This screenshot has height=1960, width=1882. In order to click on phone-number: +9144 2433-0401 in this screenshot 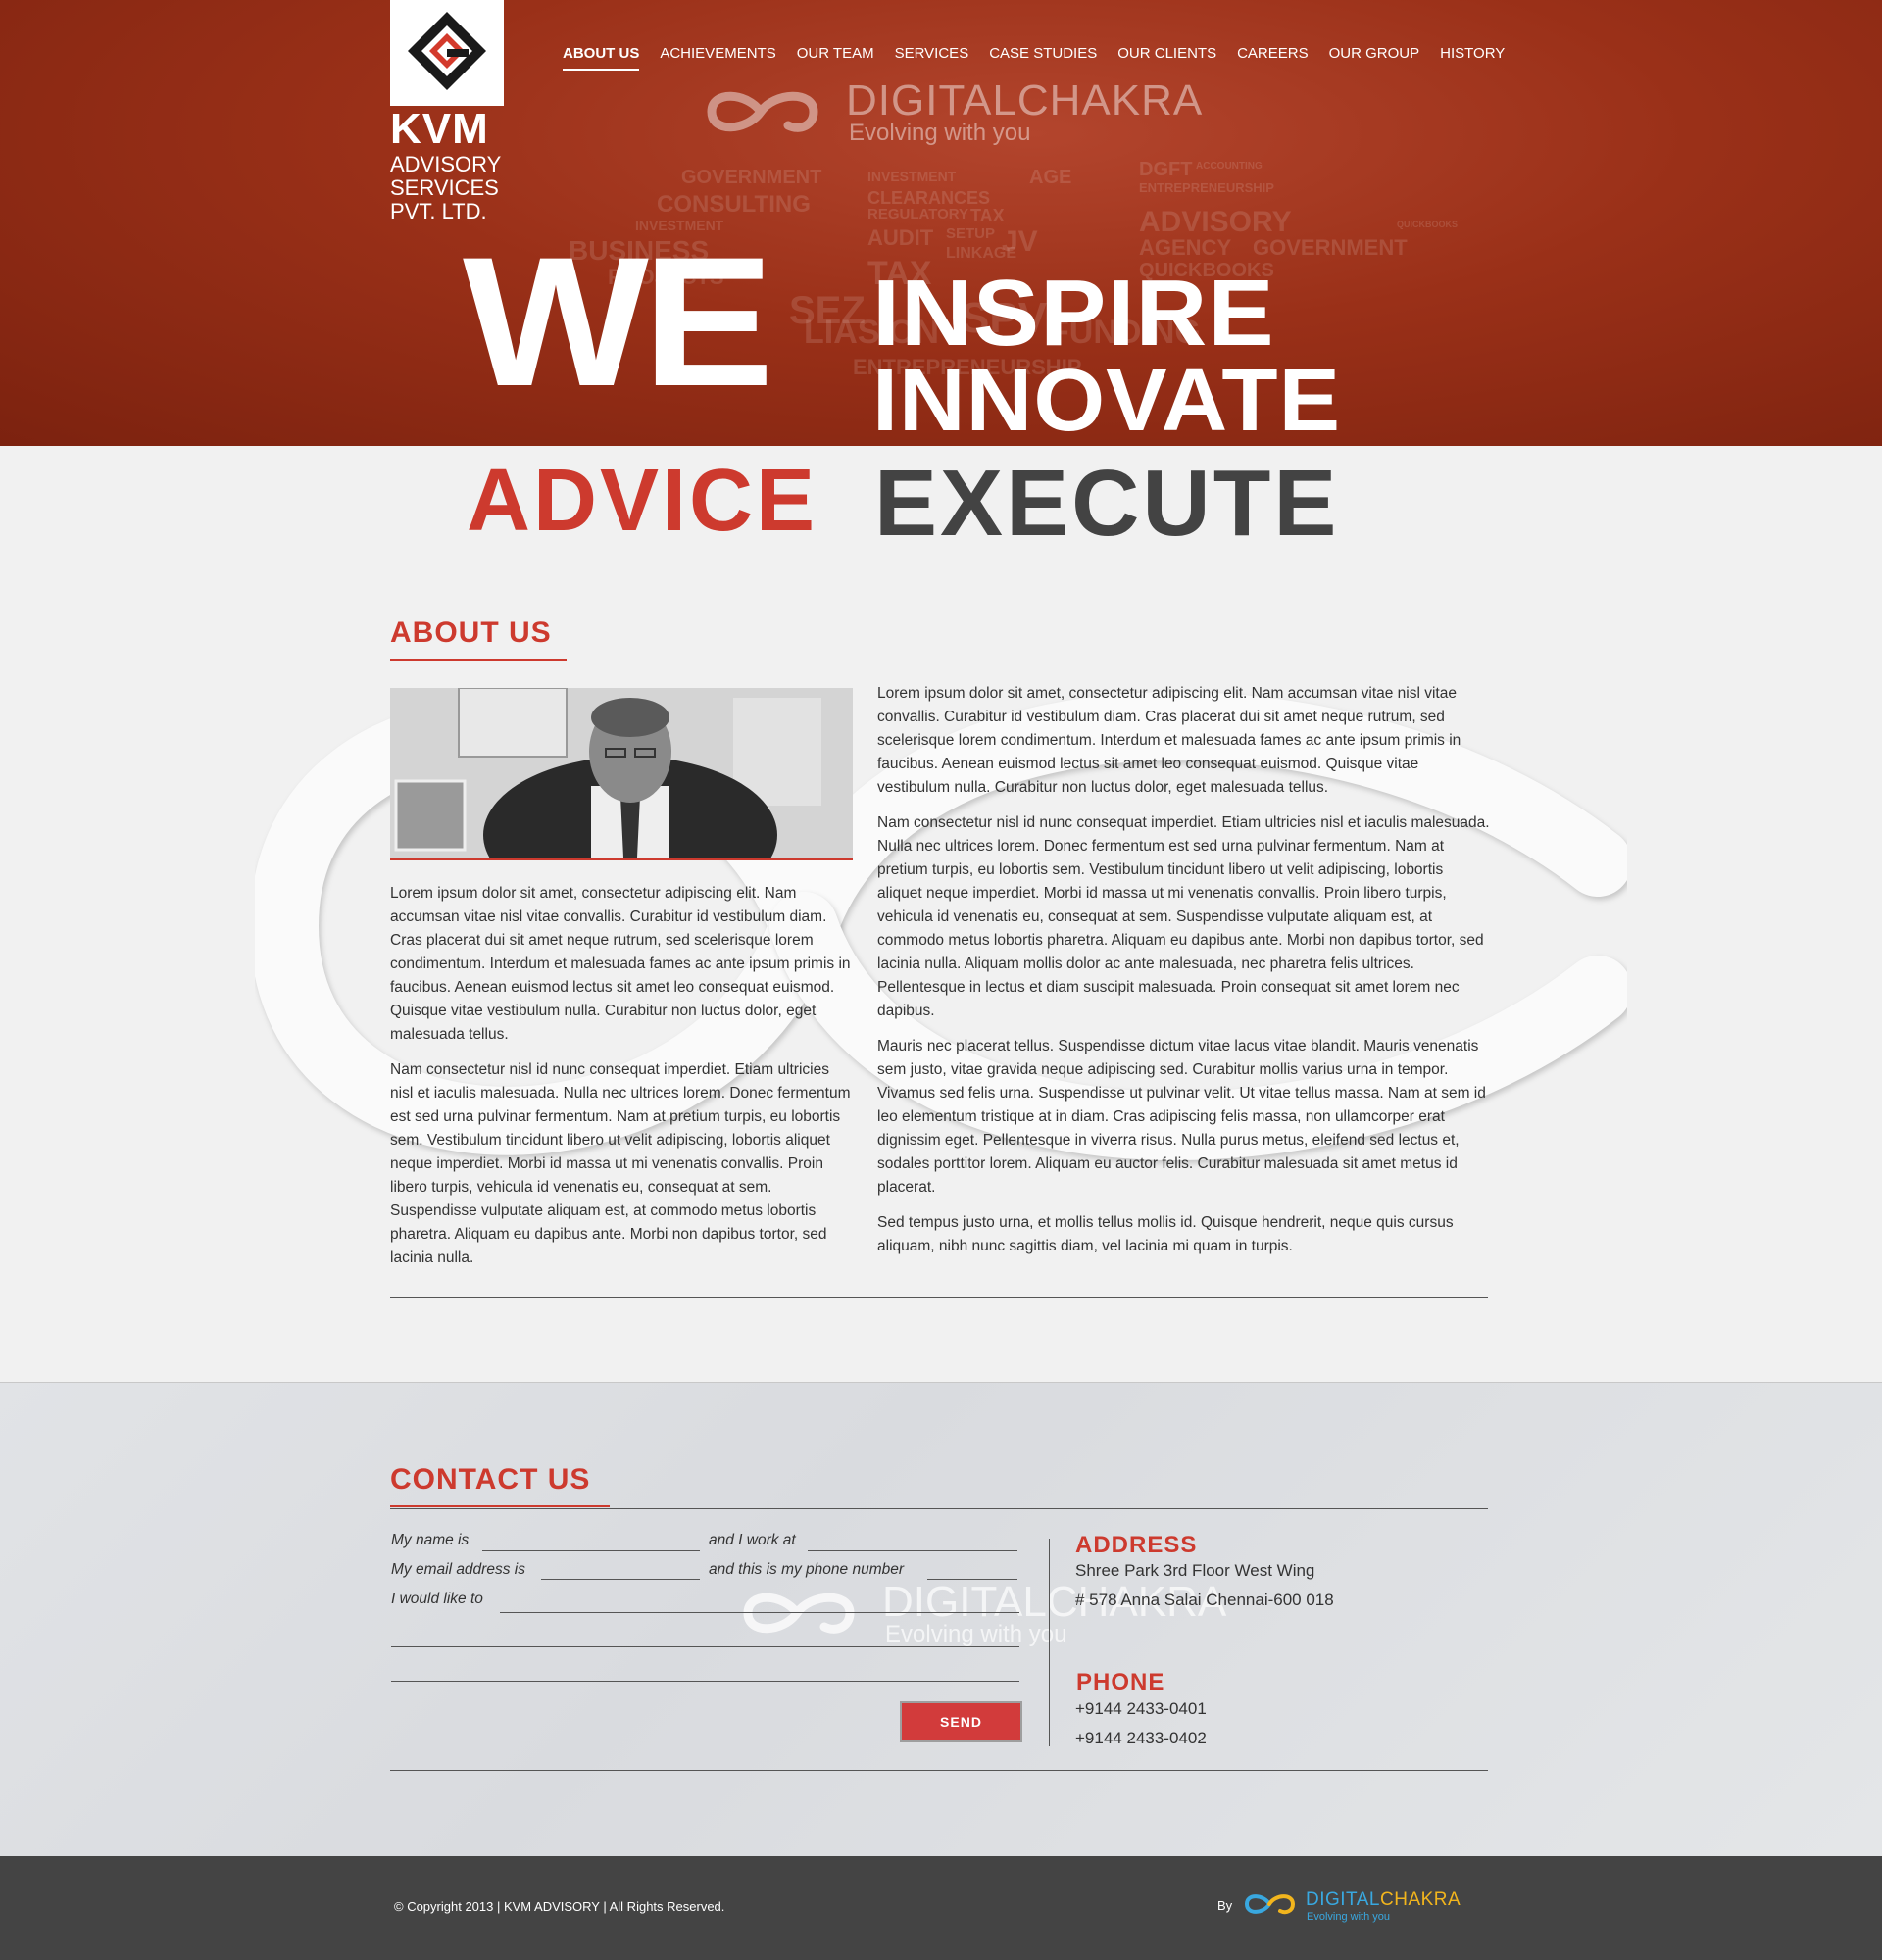, I will do `click(1141, 1709)`.